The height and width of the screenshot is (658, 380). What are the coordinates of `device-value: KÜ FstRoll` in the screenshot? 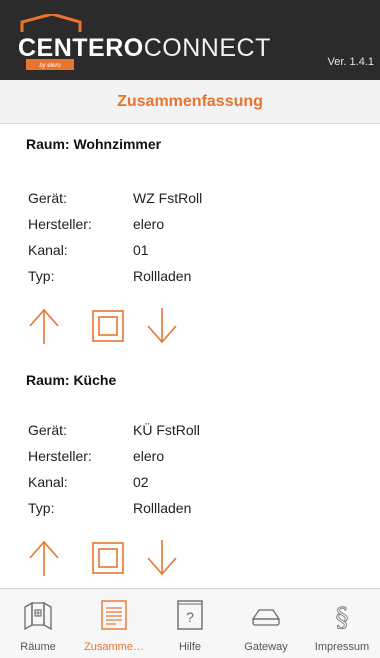 It's located at (166, 430).